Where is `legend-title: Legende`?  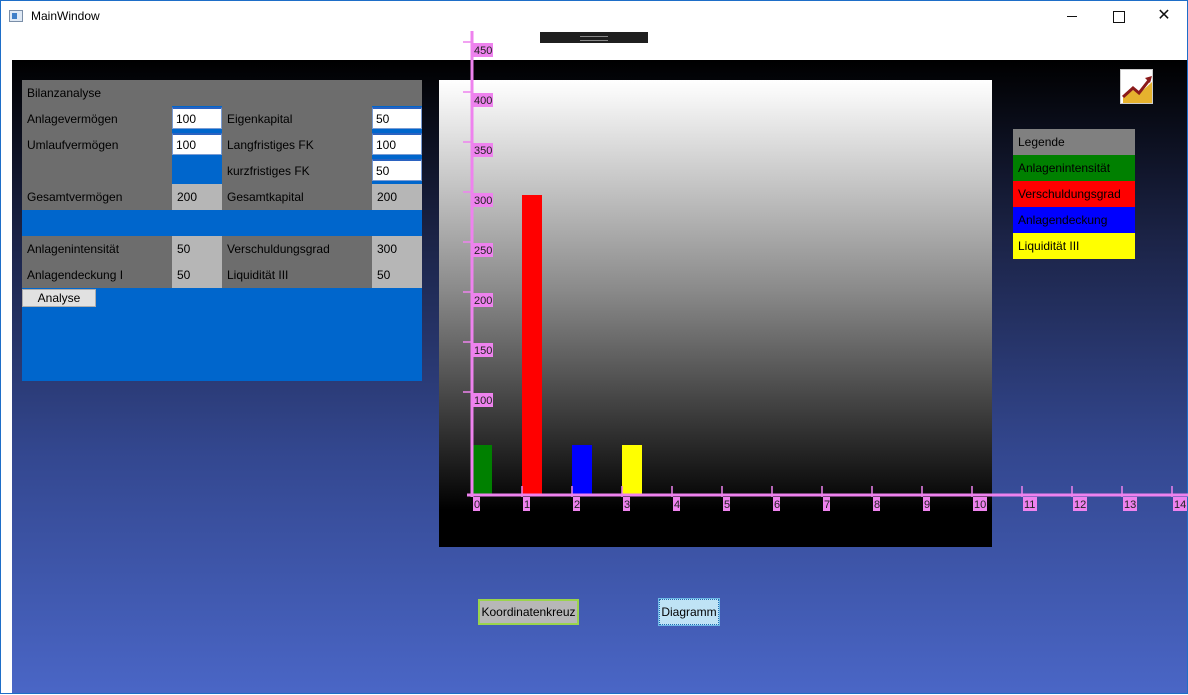
legend-title: Legende is located at coordinates (1074, 142).